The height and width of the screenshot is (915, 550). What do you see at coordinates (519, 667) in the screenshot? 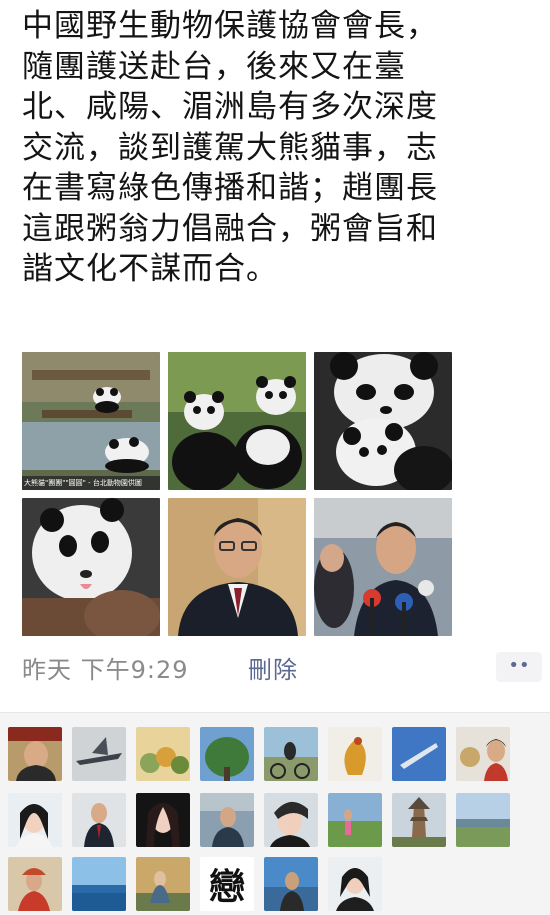
I see `more-options-button: ••` at bounding box center [519, 667].